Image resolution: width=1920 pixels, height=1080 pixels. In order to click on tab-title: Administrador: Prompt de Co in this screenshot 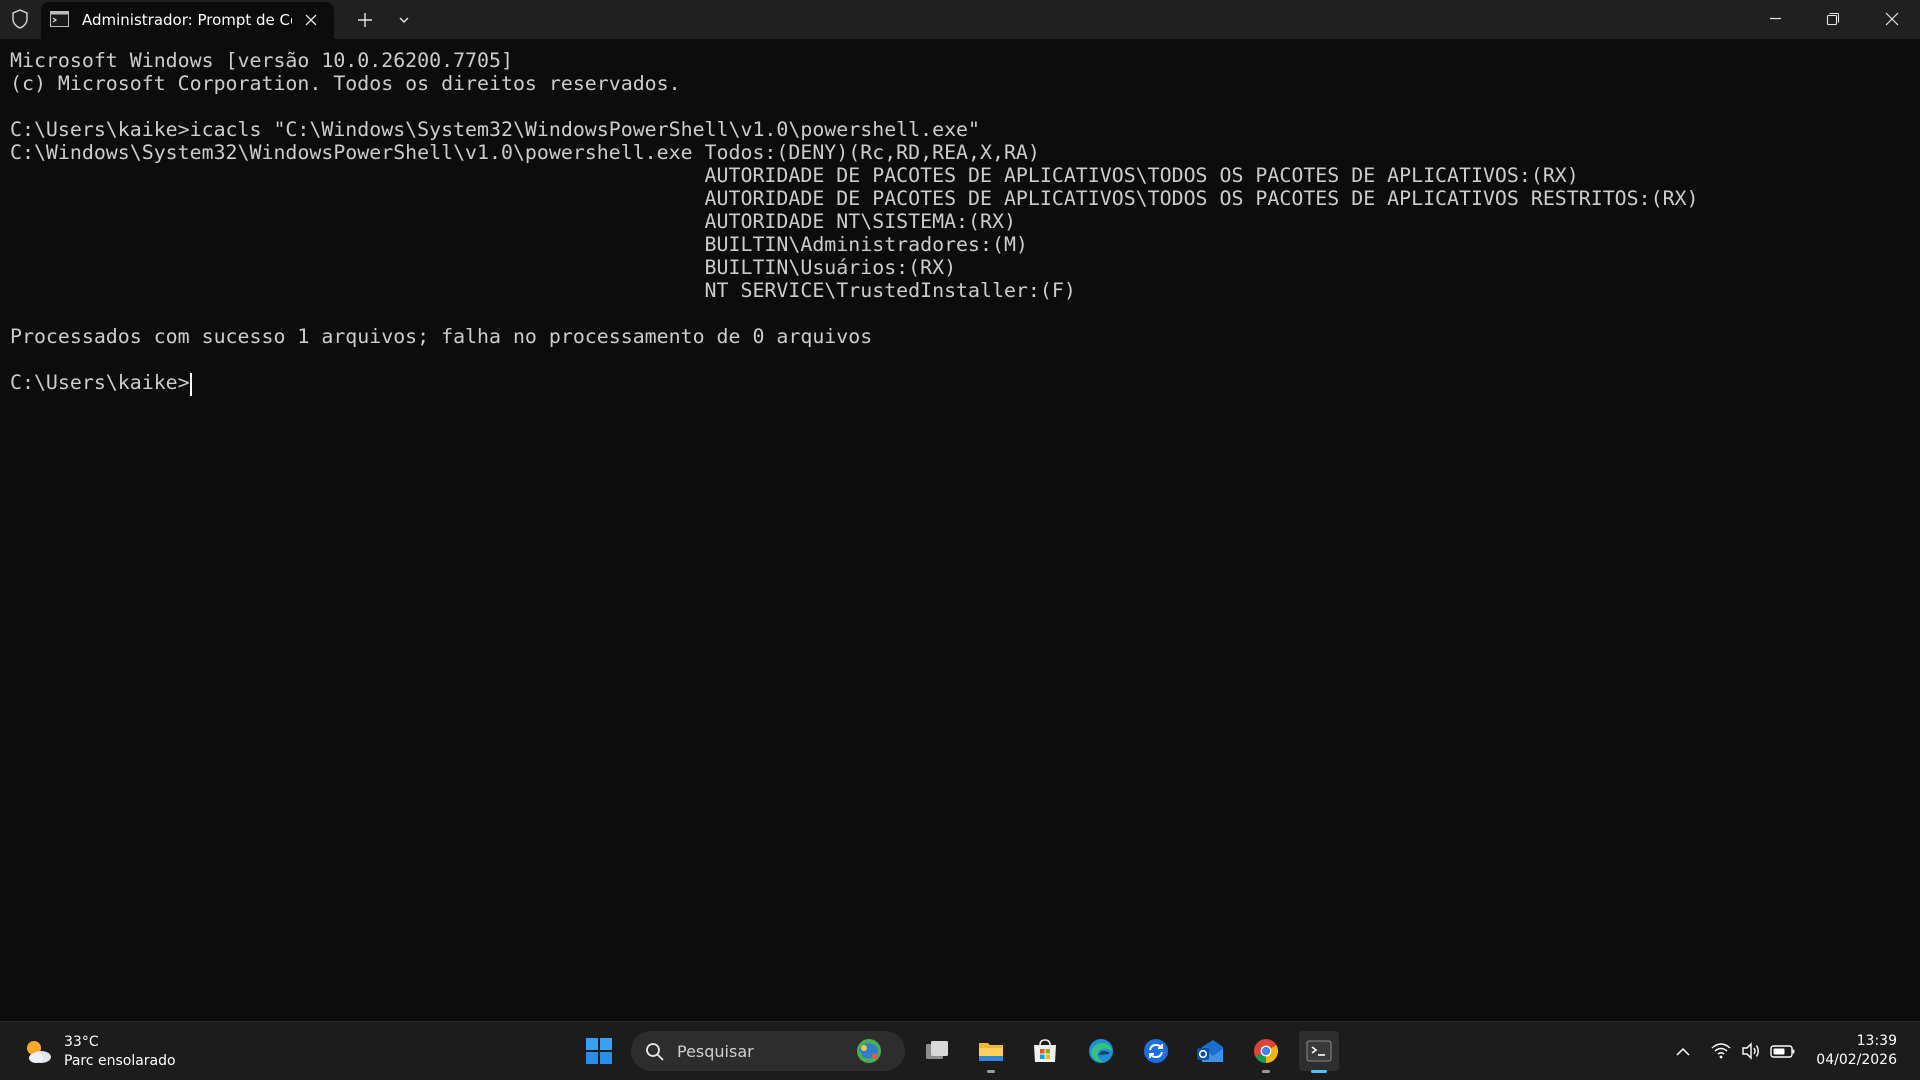, I will do `click(187, 20)`.